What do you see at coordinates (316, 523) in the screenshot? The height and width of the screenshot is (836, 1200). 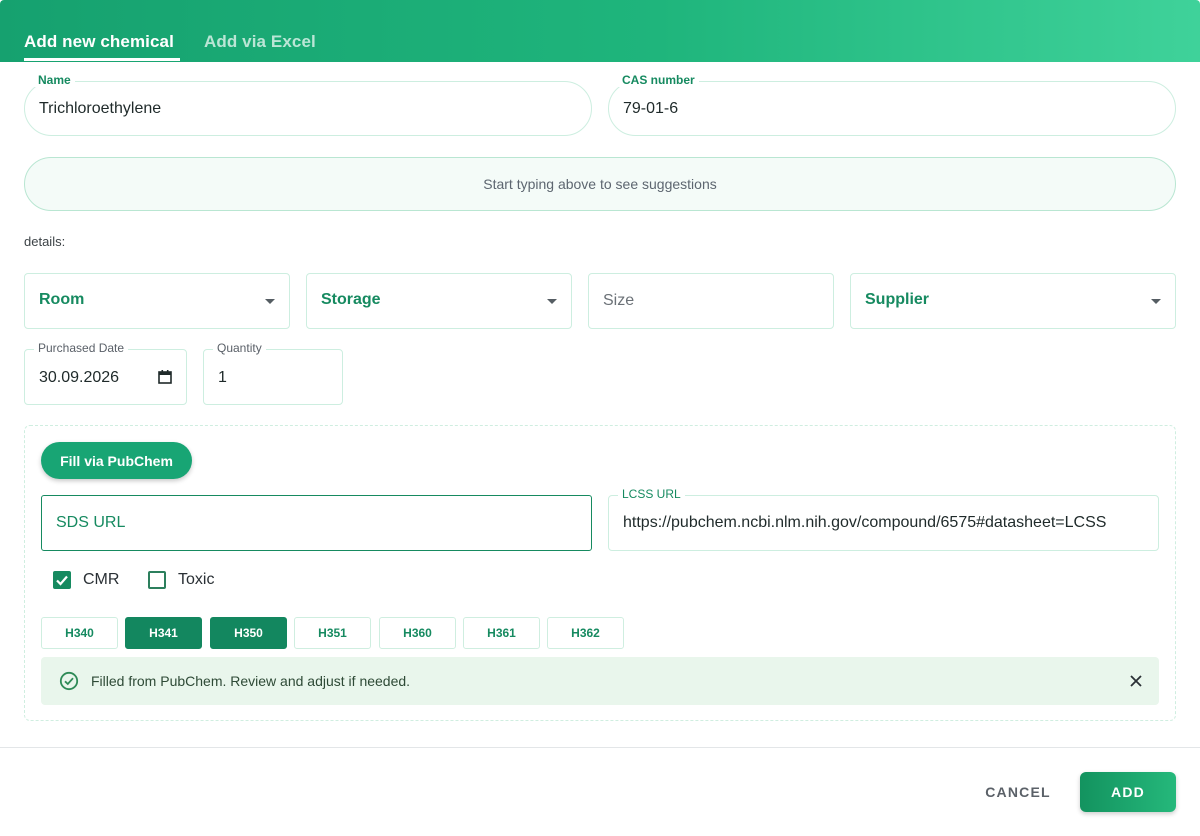 I see `sds-url-input: SDS URL` at bounding box center [316, 523].